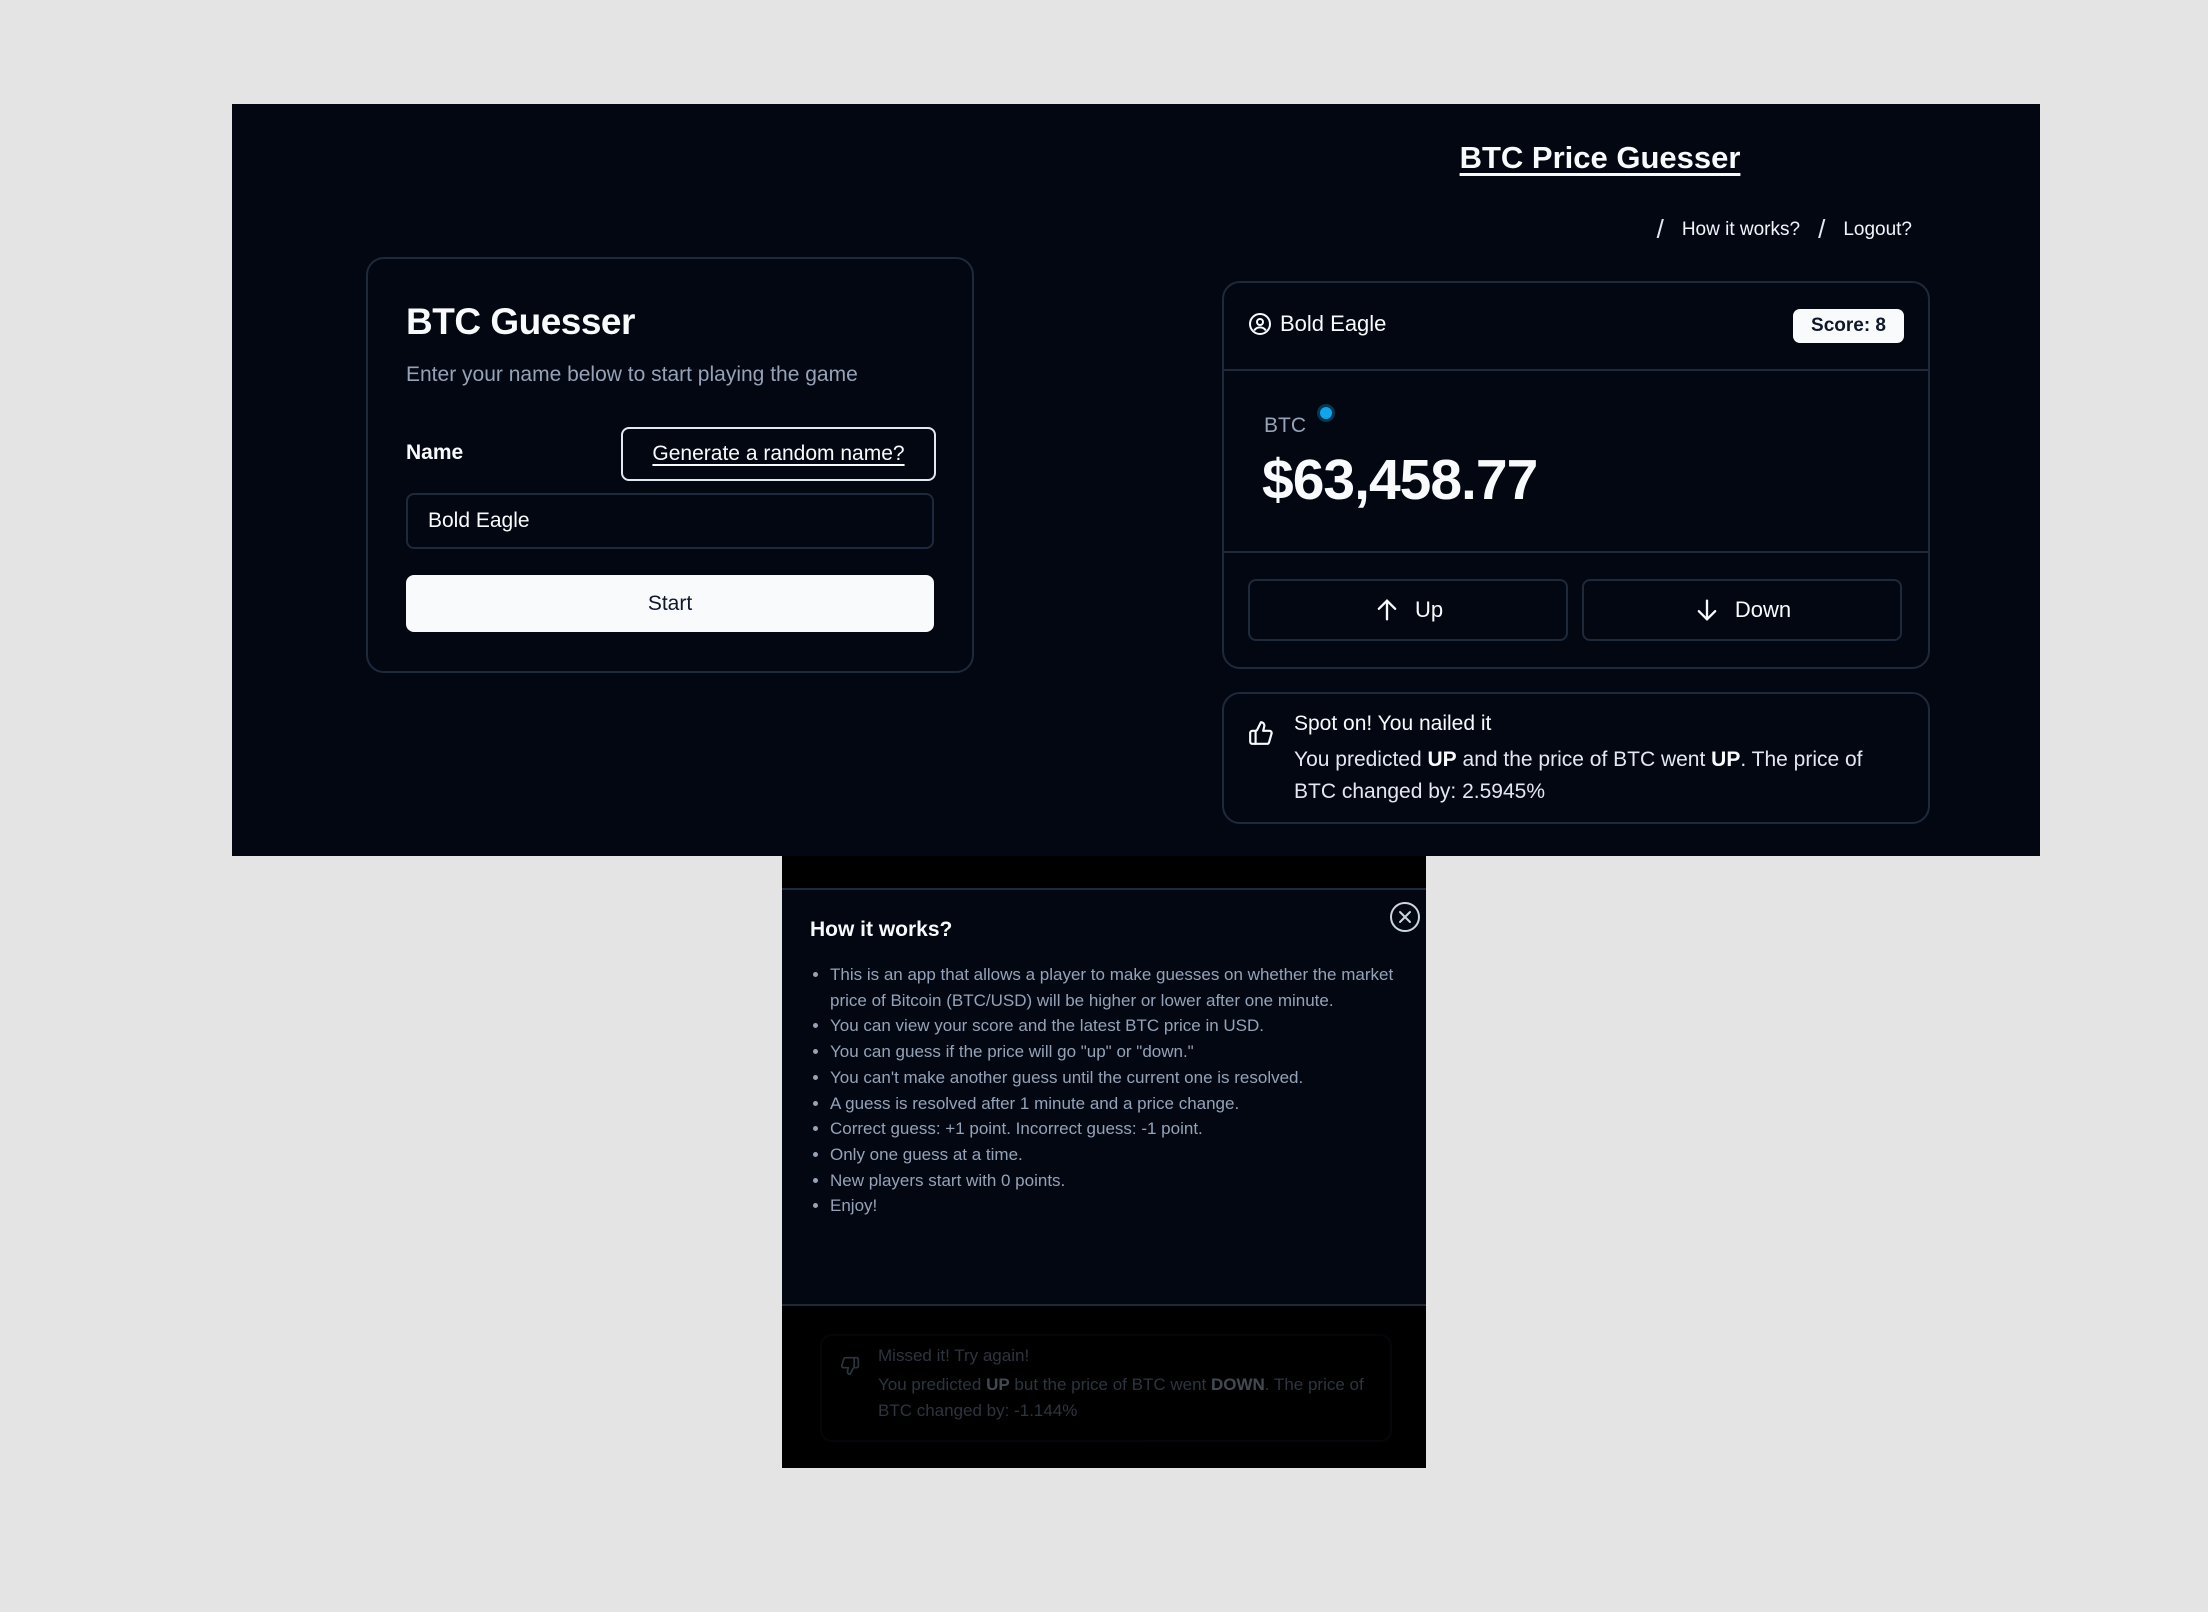  What do you see at coordinates (1576, 327) in the screenshot?
I see `game-card-header: Bold Eagle Score: 8` at bounding box center [1576, 327].